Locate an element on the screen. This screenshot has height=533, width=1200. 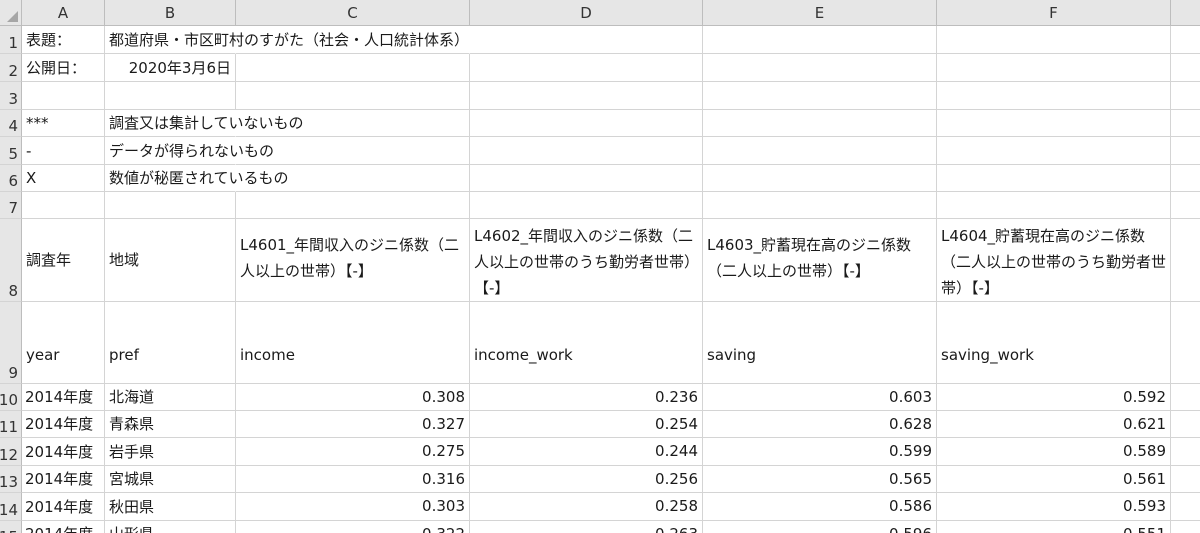
row-header: 15 is located at coordinates (11, 527).